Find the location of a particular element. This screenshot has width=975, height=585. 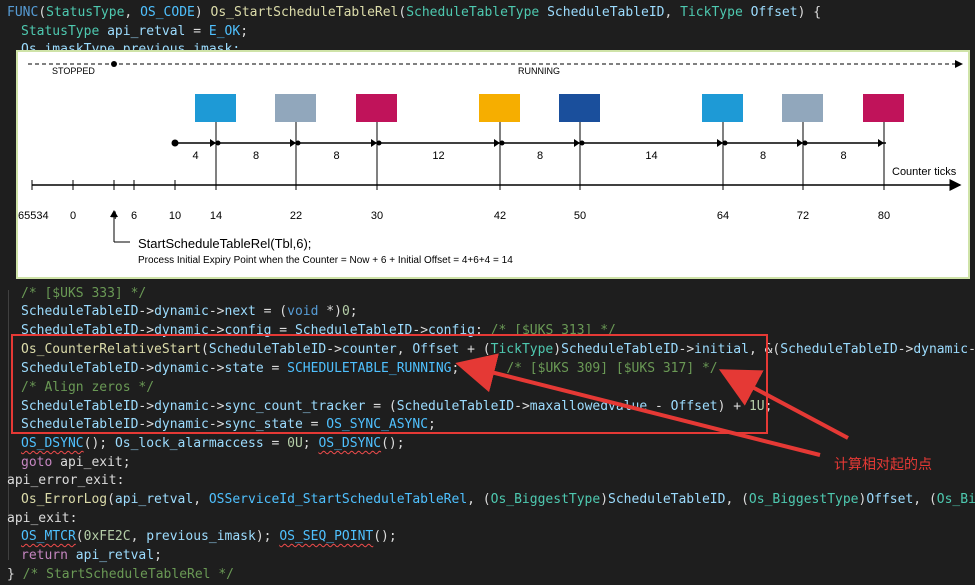

arrow-to-offset is located at coordinates (638, 405).